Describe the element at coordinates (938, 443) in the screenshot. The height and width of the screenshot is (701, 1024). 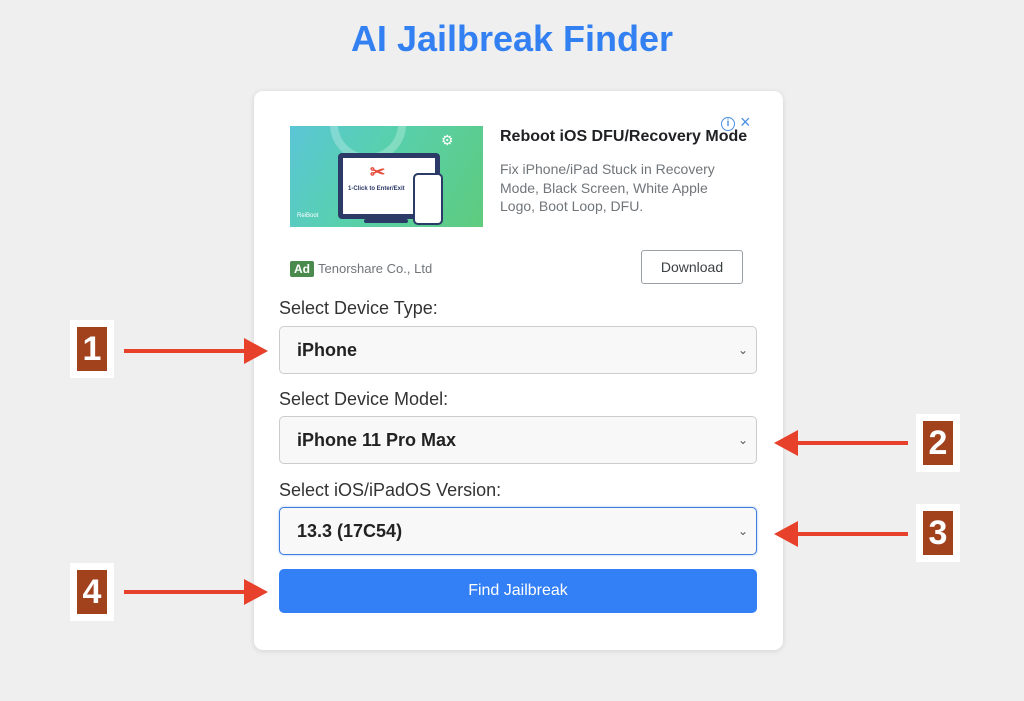
I see `annotation-badge-2: 2` at that location.